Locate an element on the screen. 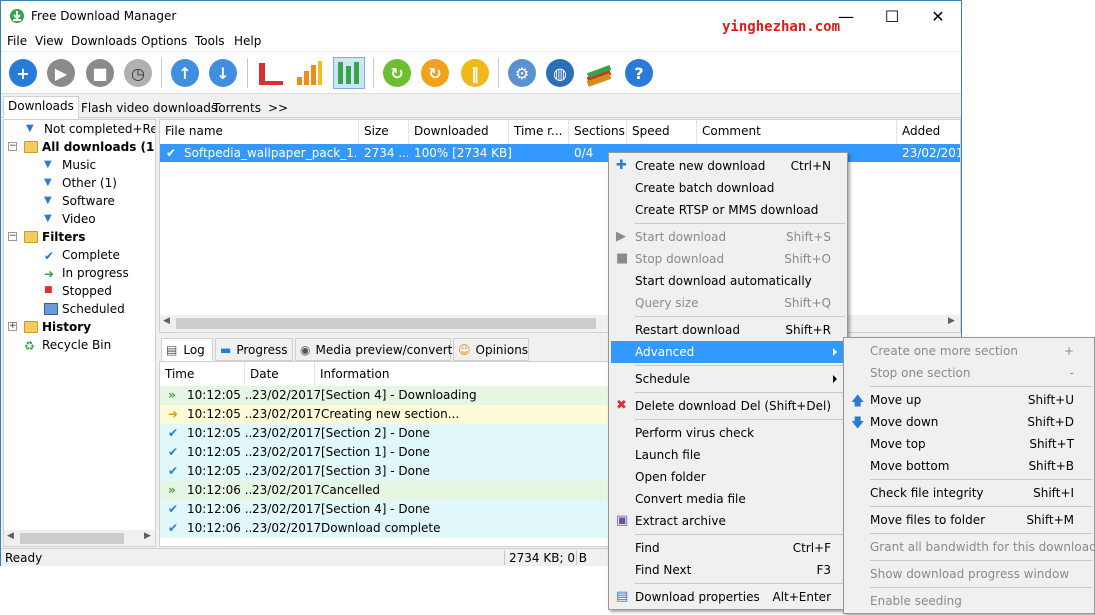 This screenshot has width=1095, height=615. menu-item-label: Start download automatically is located at coordinates (723, 281).